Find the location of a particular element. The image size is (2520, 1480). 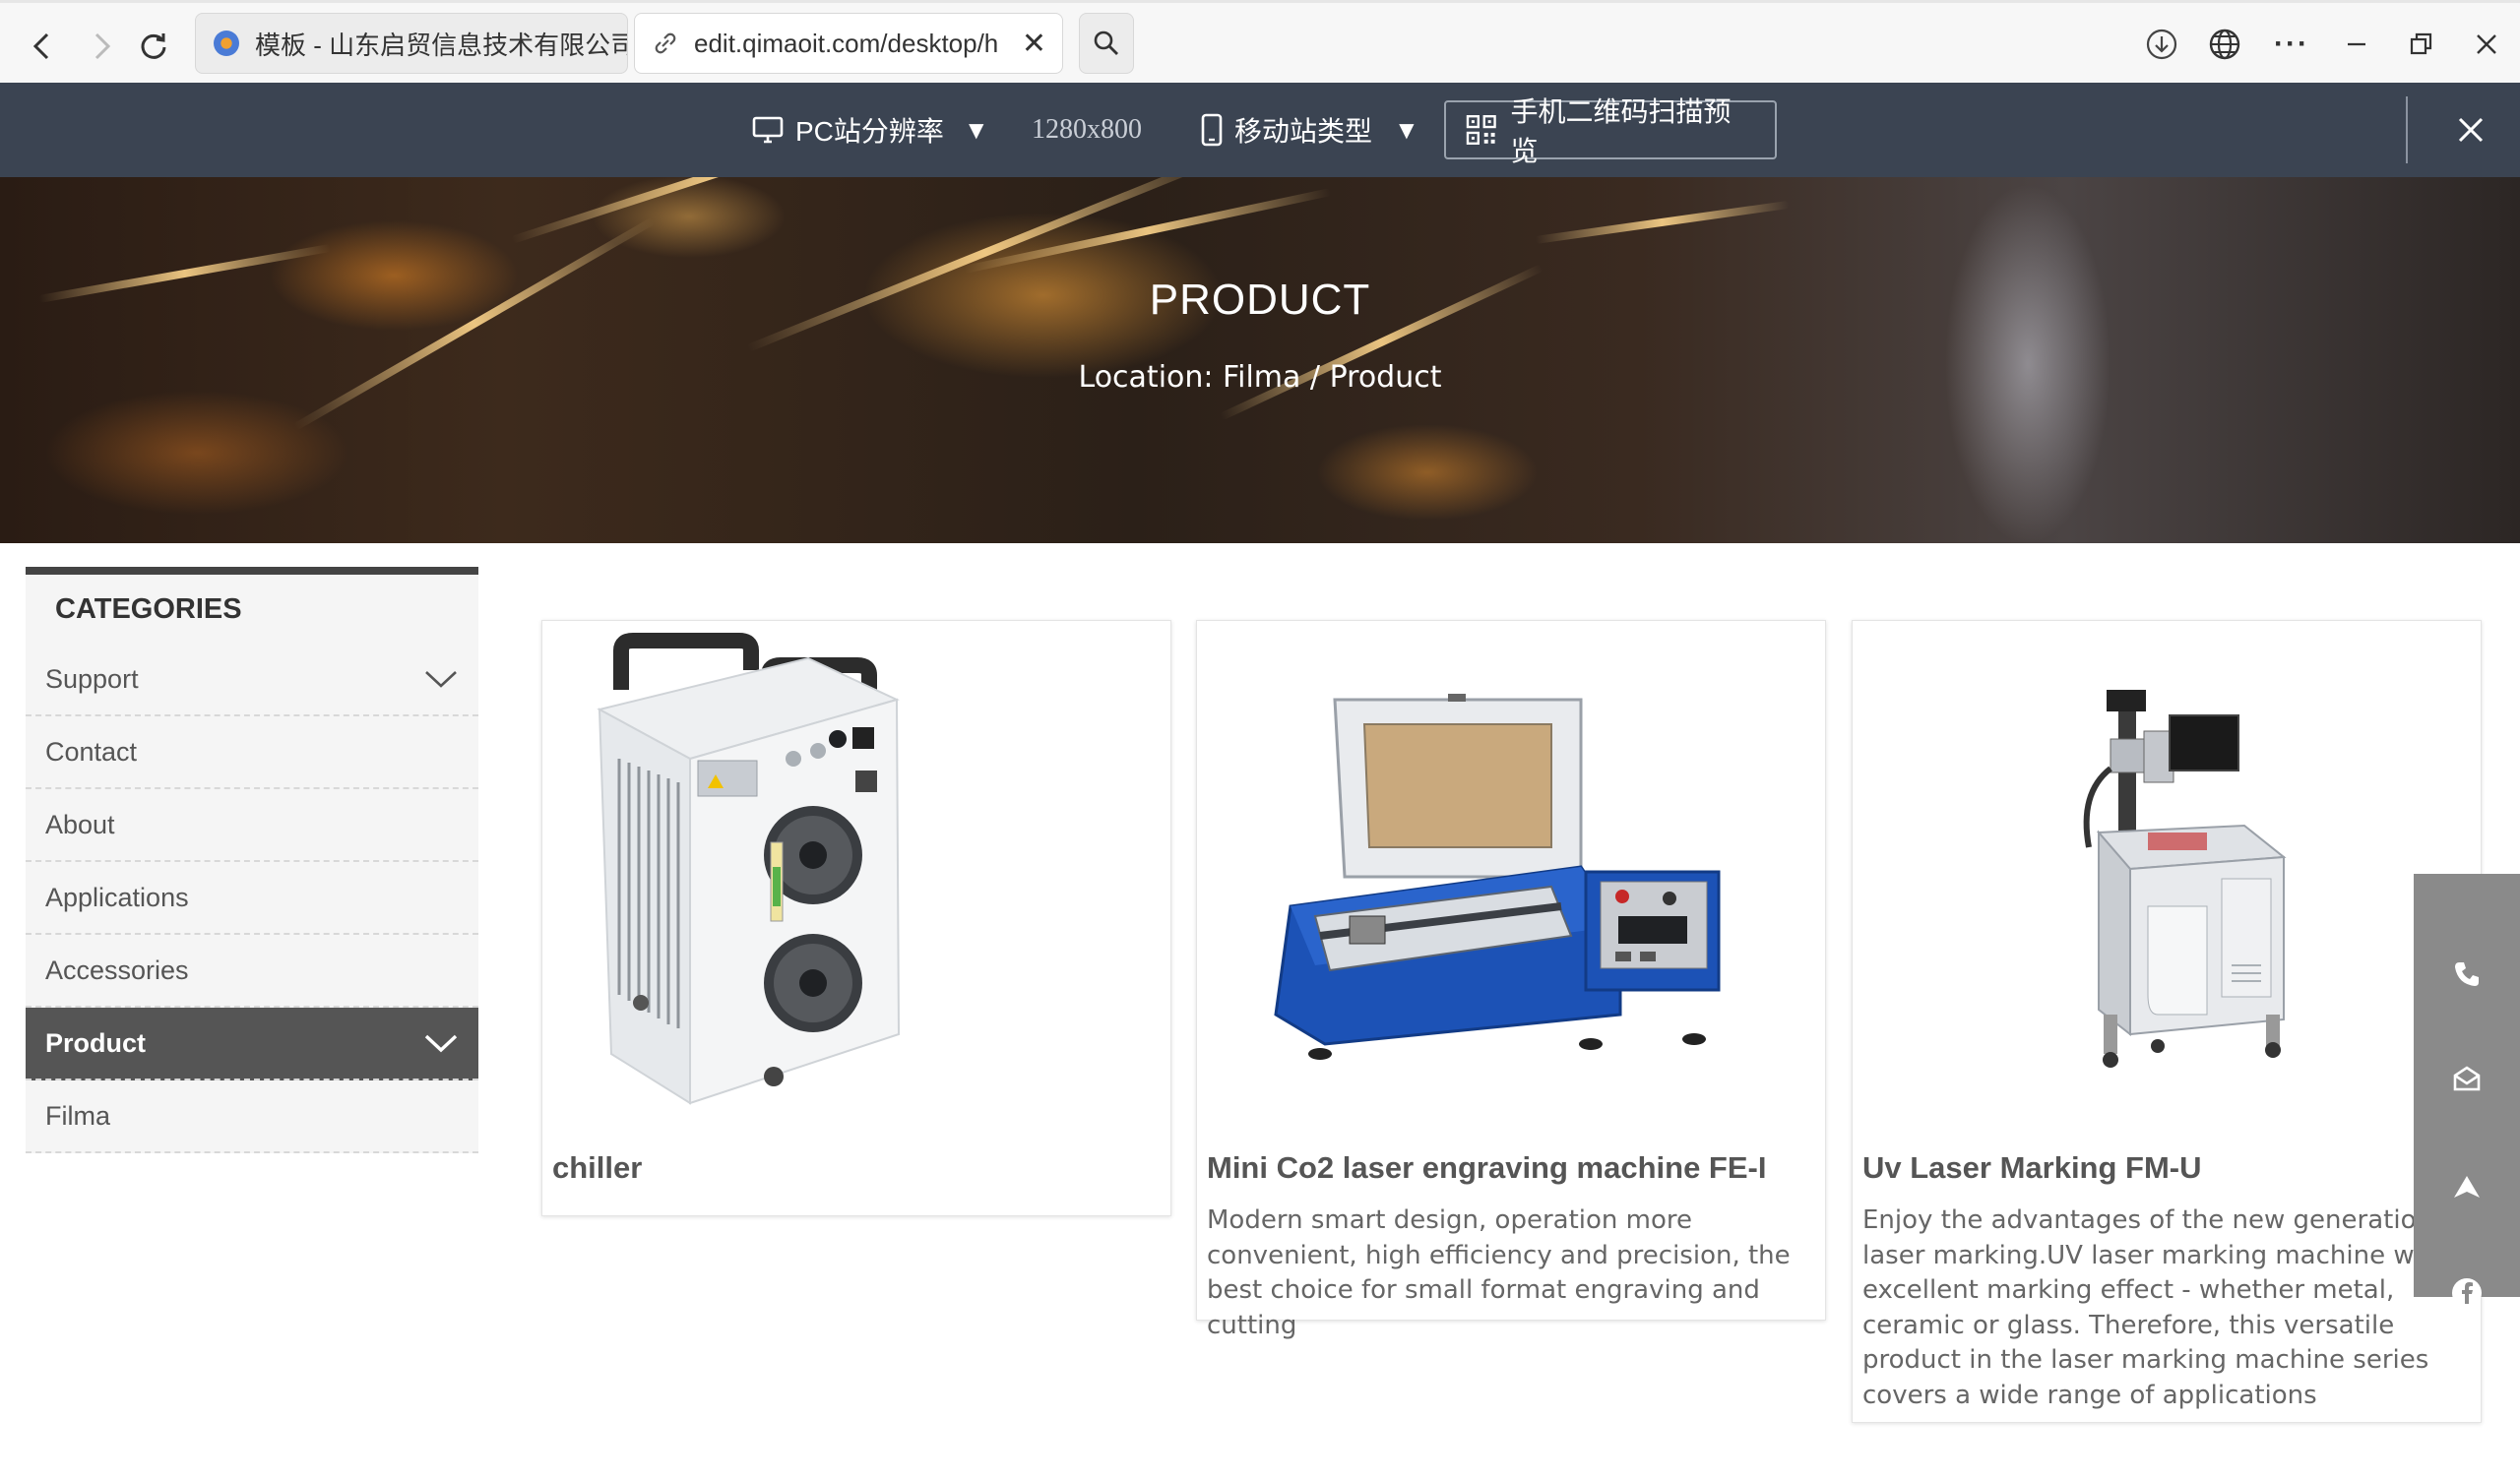

pc-resolution-dropdown: PC站分辨率 ▼ is located at coordinates (870, 130).